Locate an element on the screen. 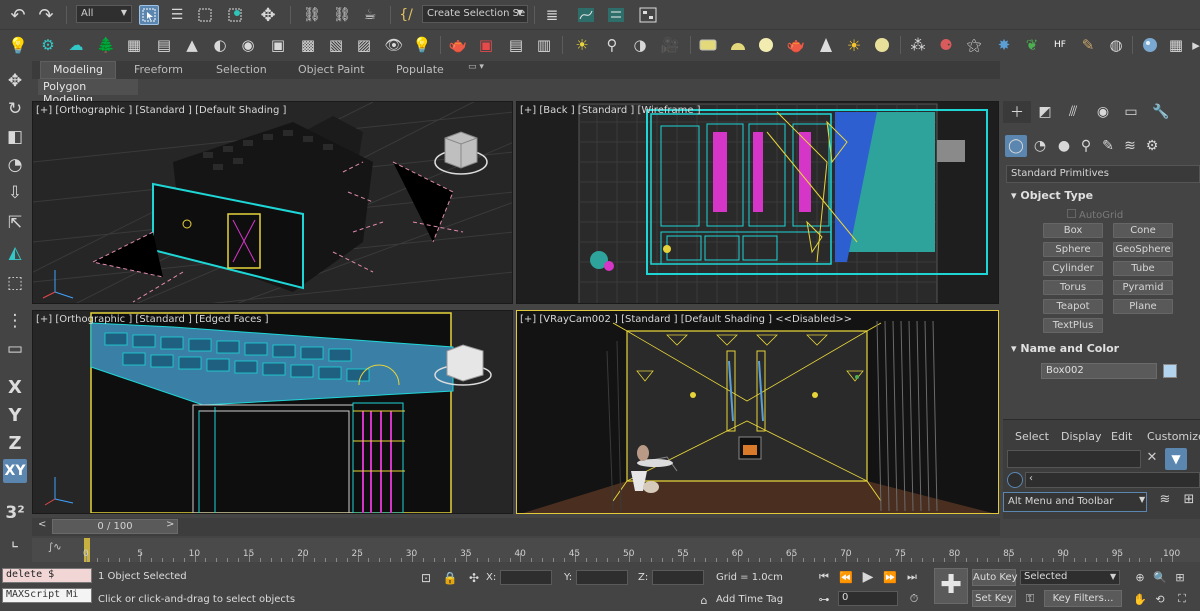 Image resolution: width=1200 pixels, height=611 pixels. pyramid-button: Pyramid is located at coordinates (1143, 287).